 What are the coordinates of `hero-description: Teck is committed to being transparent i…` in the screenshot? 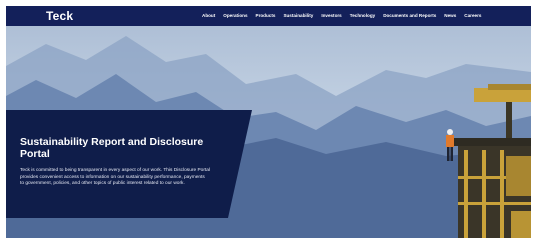 It's located at (115, 177).